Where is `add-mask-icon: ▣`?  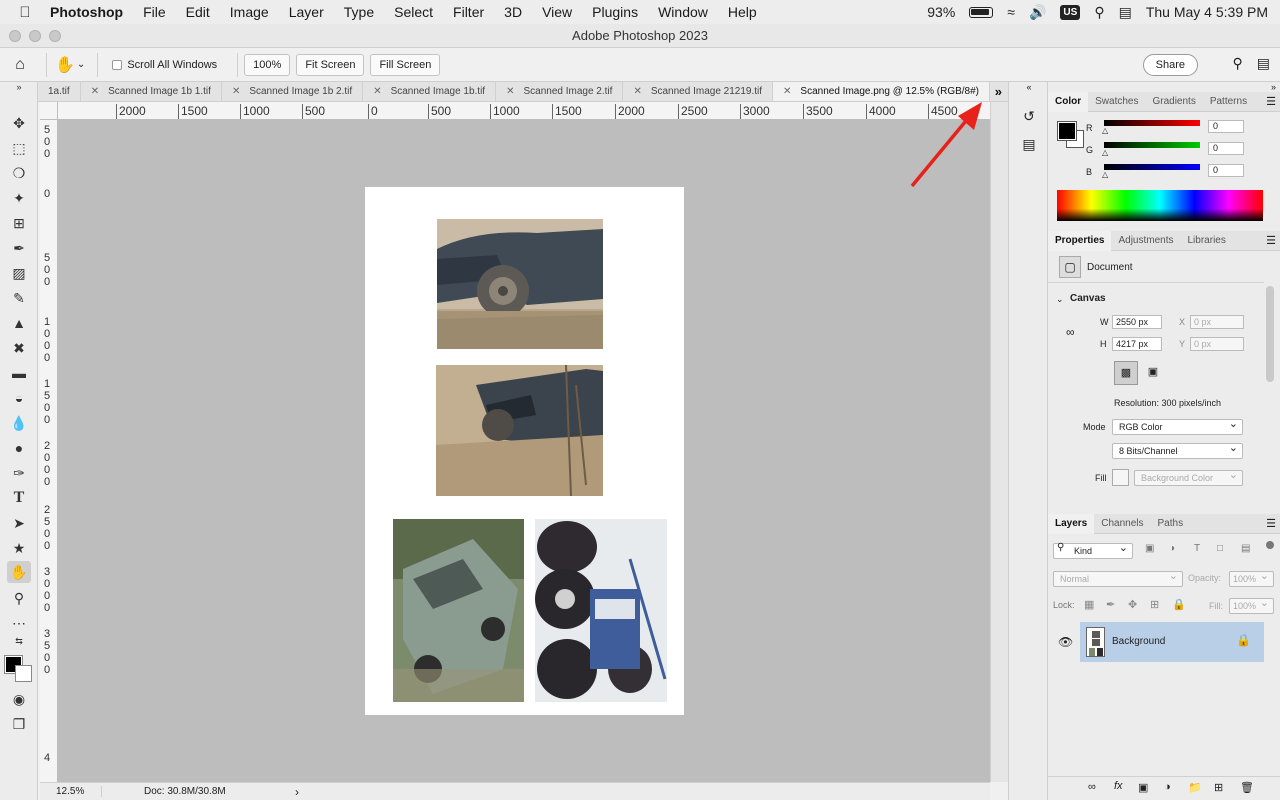 add-mask-icon: ▣ is located at coordinates (1143, 787).